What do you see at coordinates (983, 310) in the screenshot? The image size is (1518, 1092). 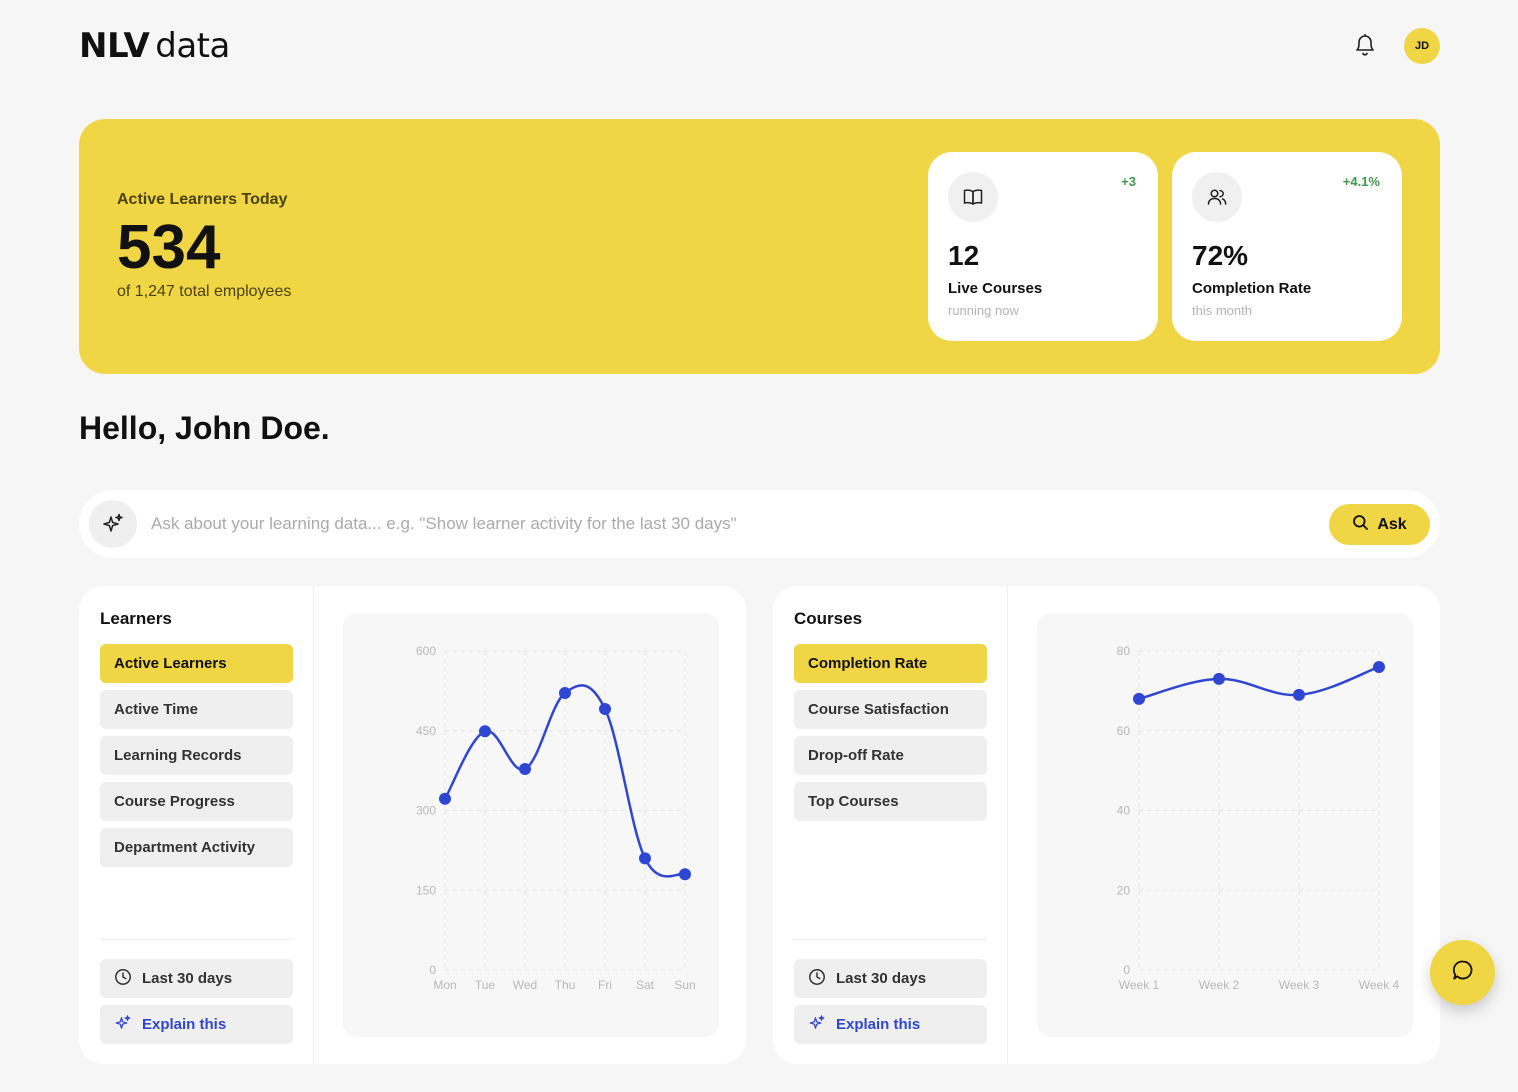 I see `stat-subtitle: running now` at bounding box center [983, 310].